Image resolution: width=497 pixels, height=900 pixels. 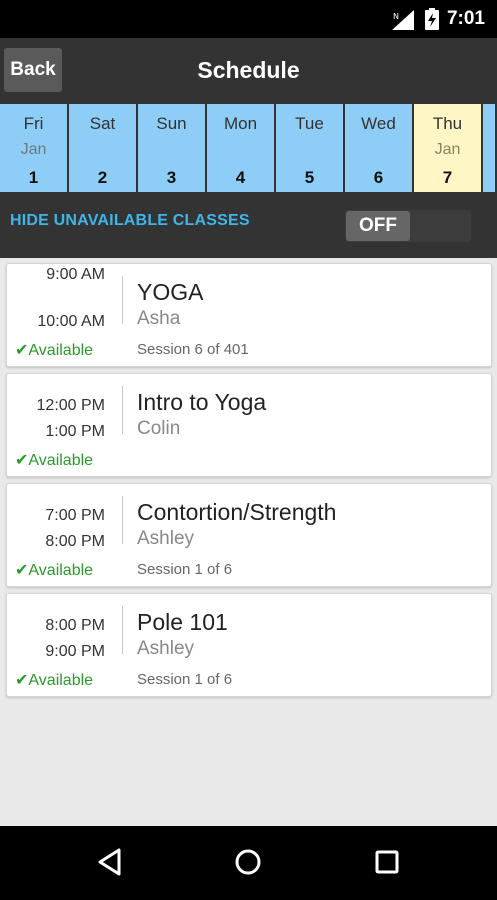 I want to click on start-time: 12:00 PM, so click(x=70, y=405).